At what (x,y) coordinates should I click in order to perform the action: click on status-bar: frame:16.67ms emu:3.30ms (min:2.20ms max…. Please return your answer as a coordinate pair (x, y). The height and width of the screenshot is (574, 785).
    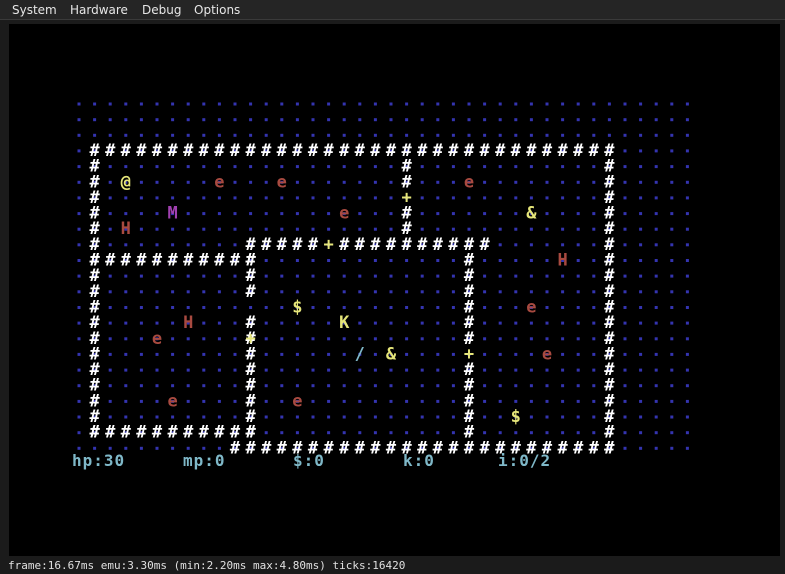
    Looking at the image, I should click on (392, 565).